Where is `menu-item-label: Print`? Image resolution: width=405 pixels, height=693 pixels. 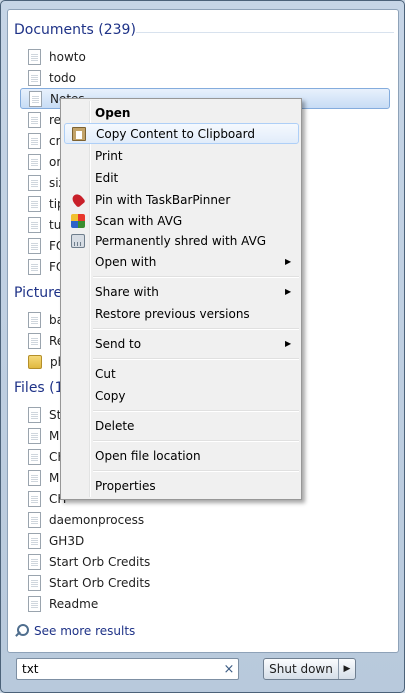 menu-item-label: Print is located at coordinates (109, 155).